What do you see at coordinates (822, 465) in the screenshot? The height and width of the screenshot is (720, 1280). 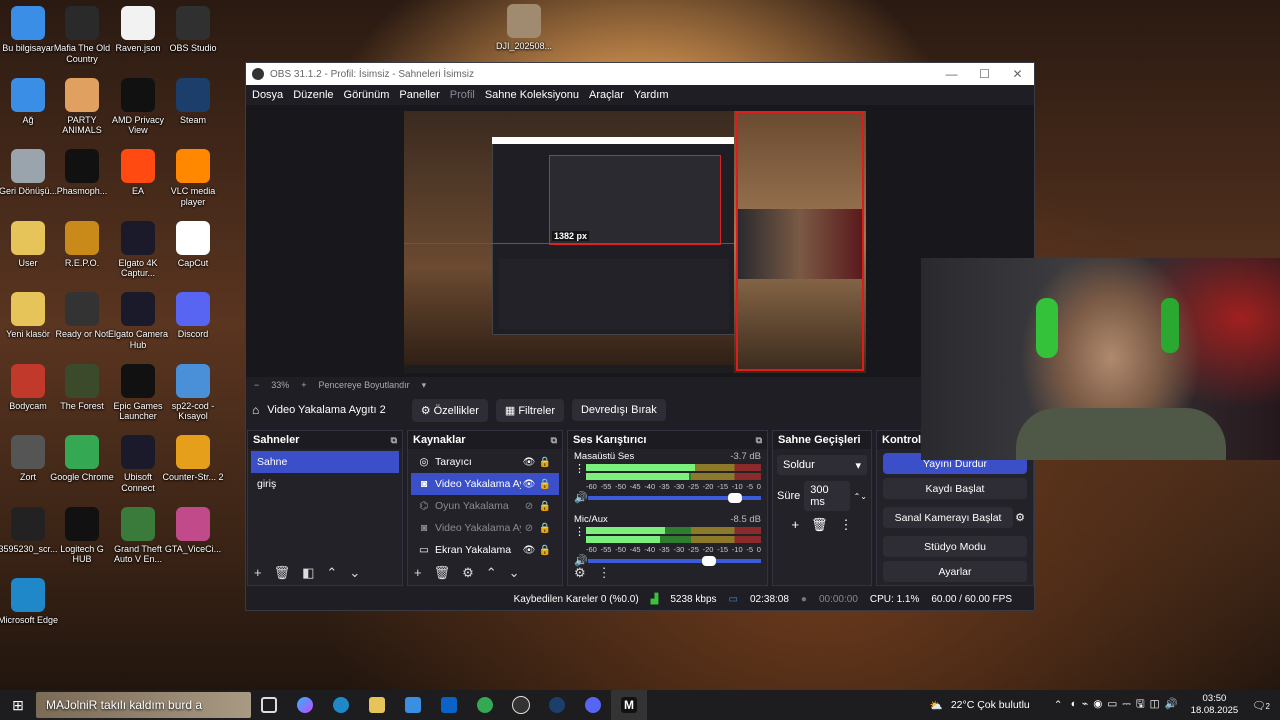 I see `transition-select: Soldur ▾` at bounding box center [822, 465].